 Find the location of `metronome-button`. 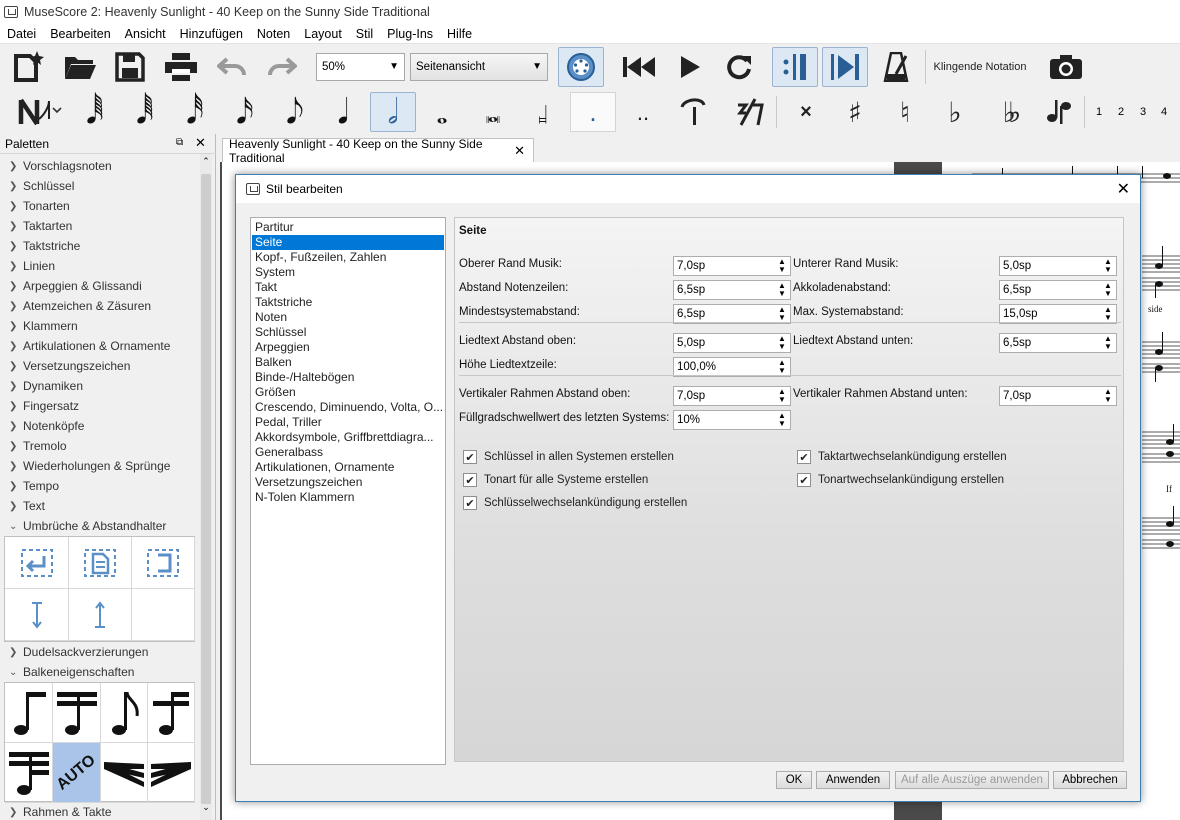

metronome-button is located at coordinates (896, 67).